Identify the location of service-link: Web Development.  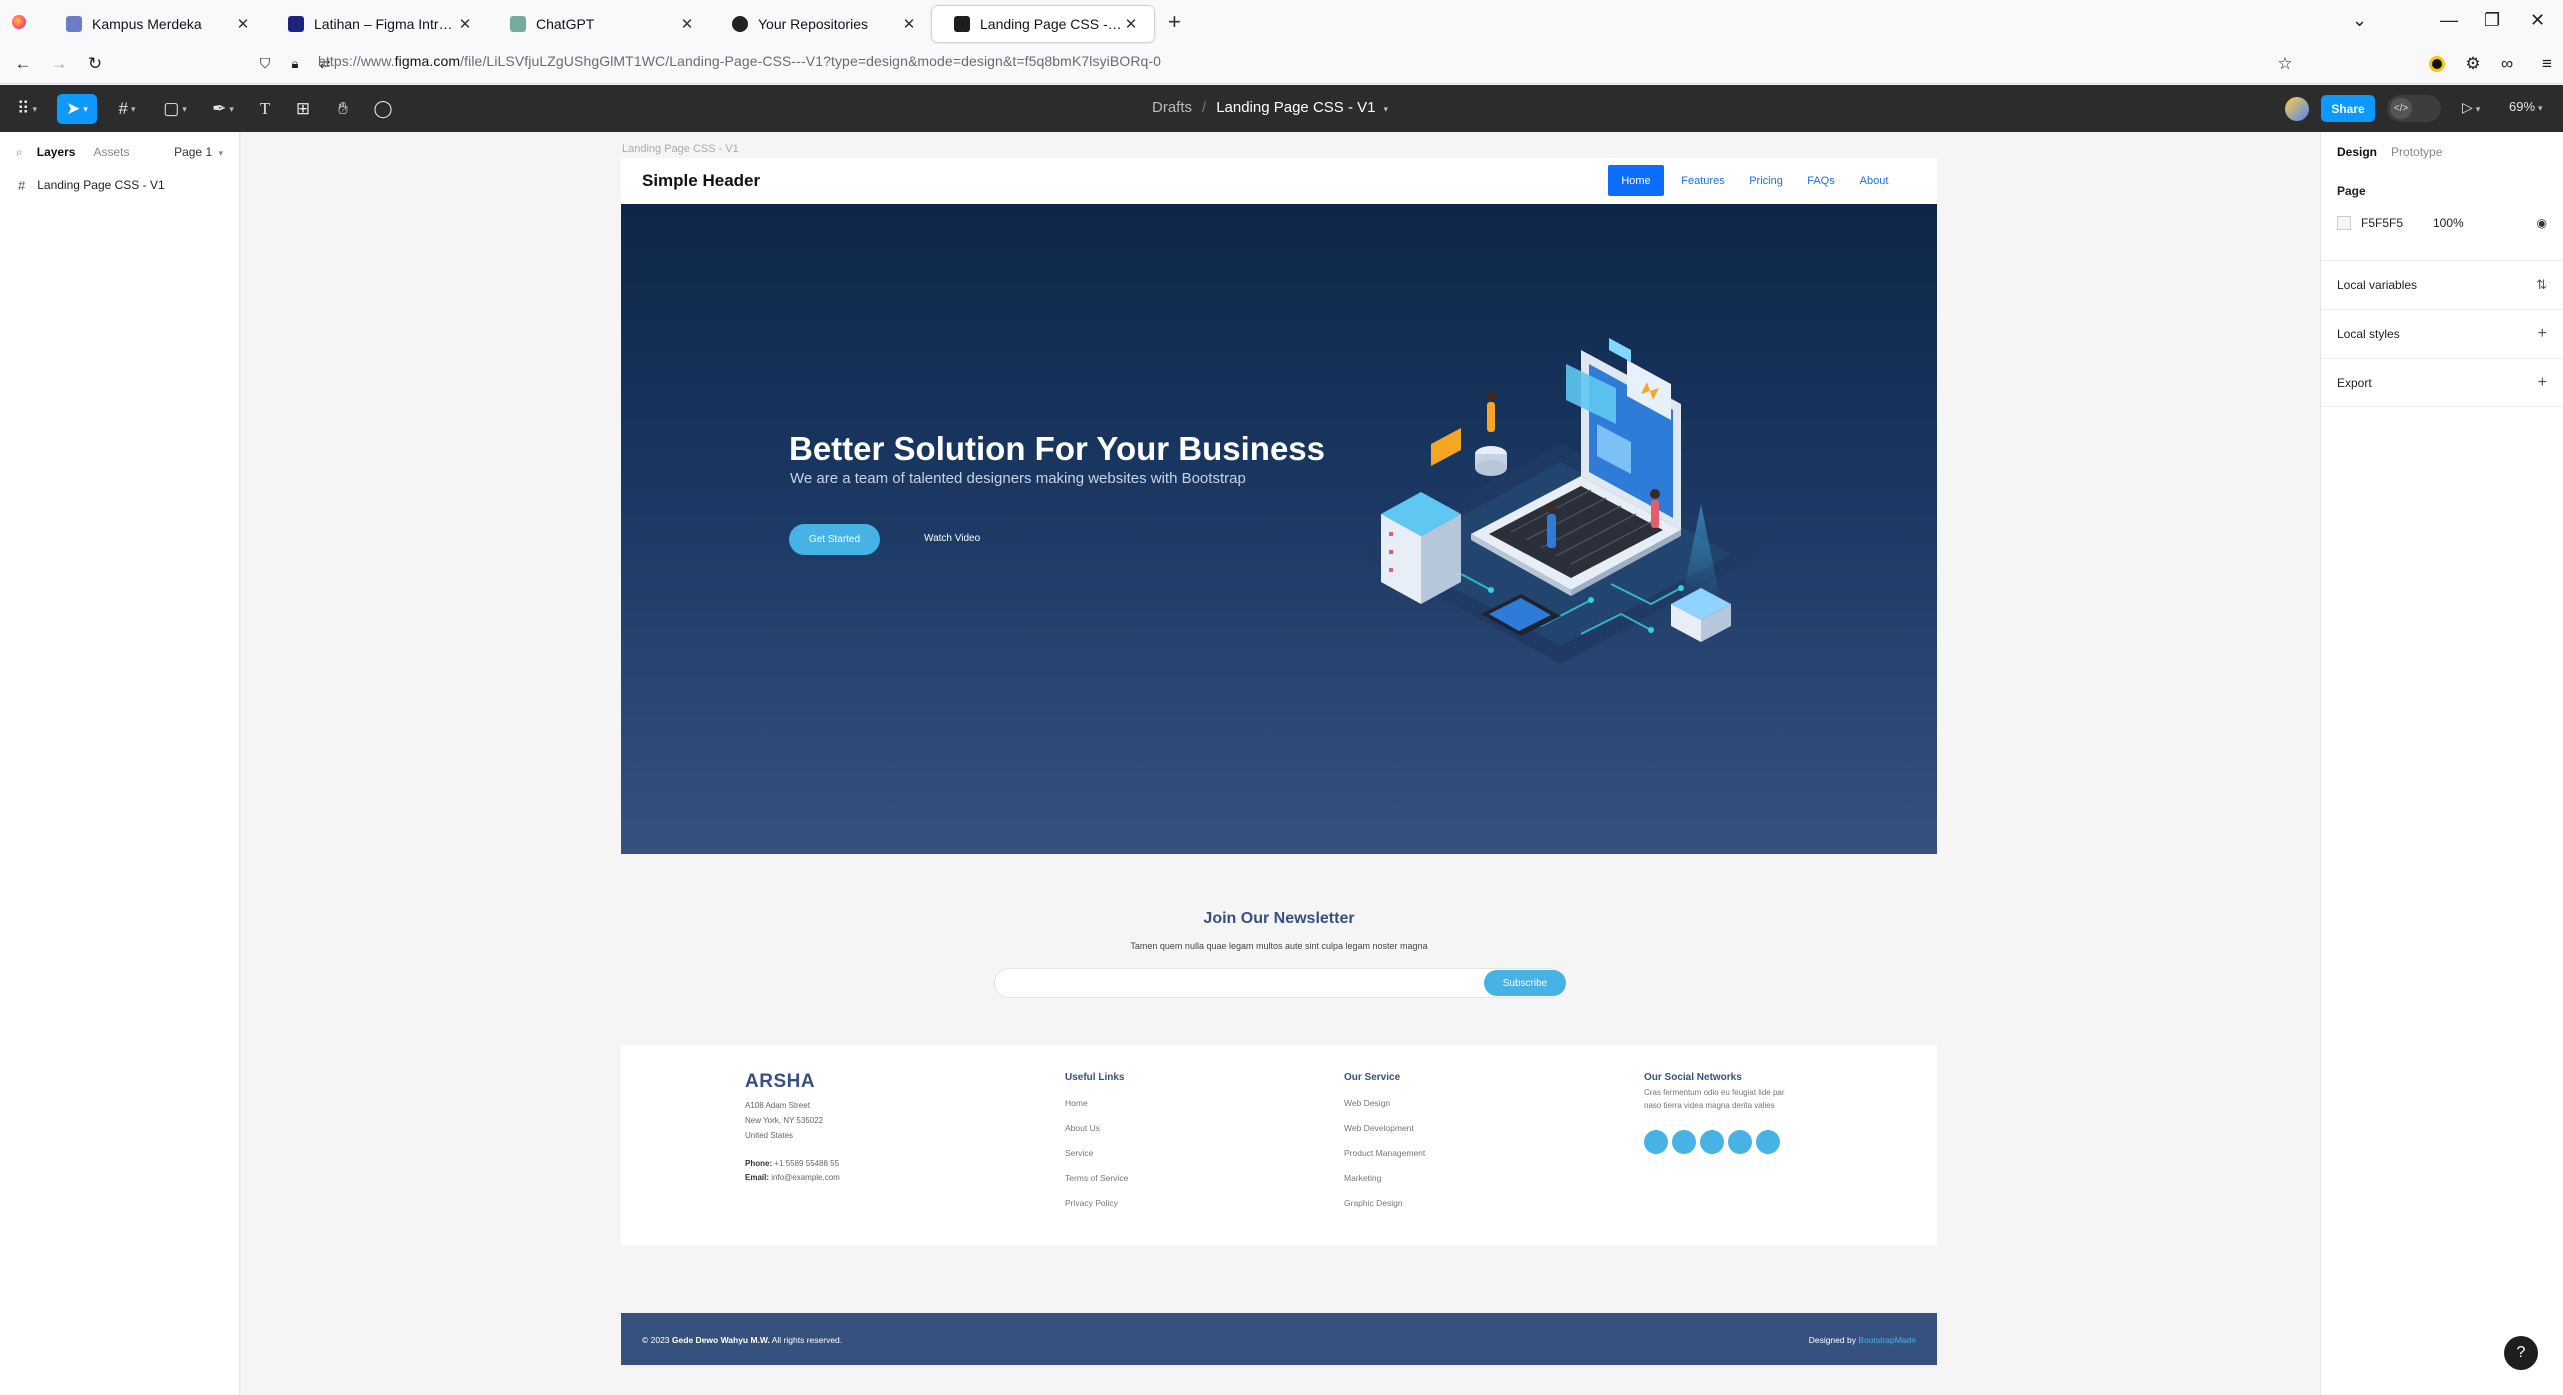
(1379, 1128).